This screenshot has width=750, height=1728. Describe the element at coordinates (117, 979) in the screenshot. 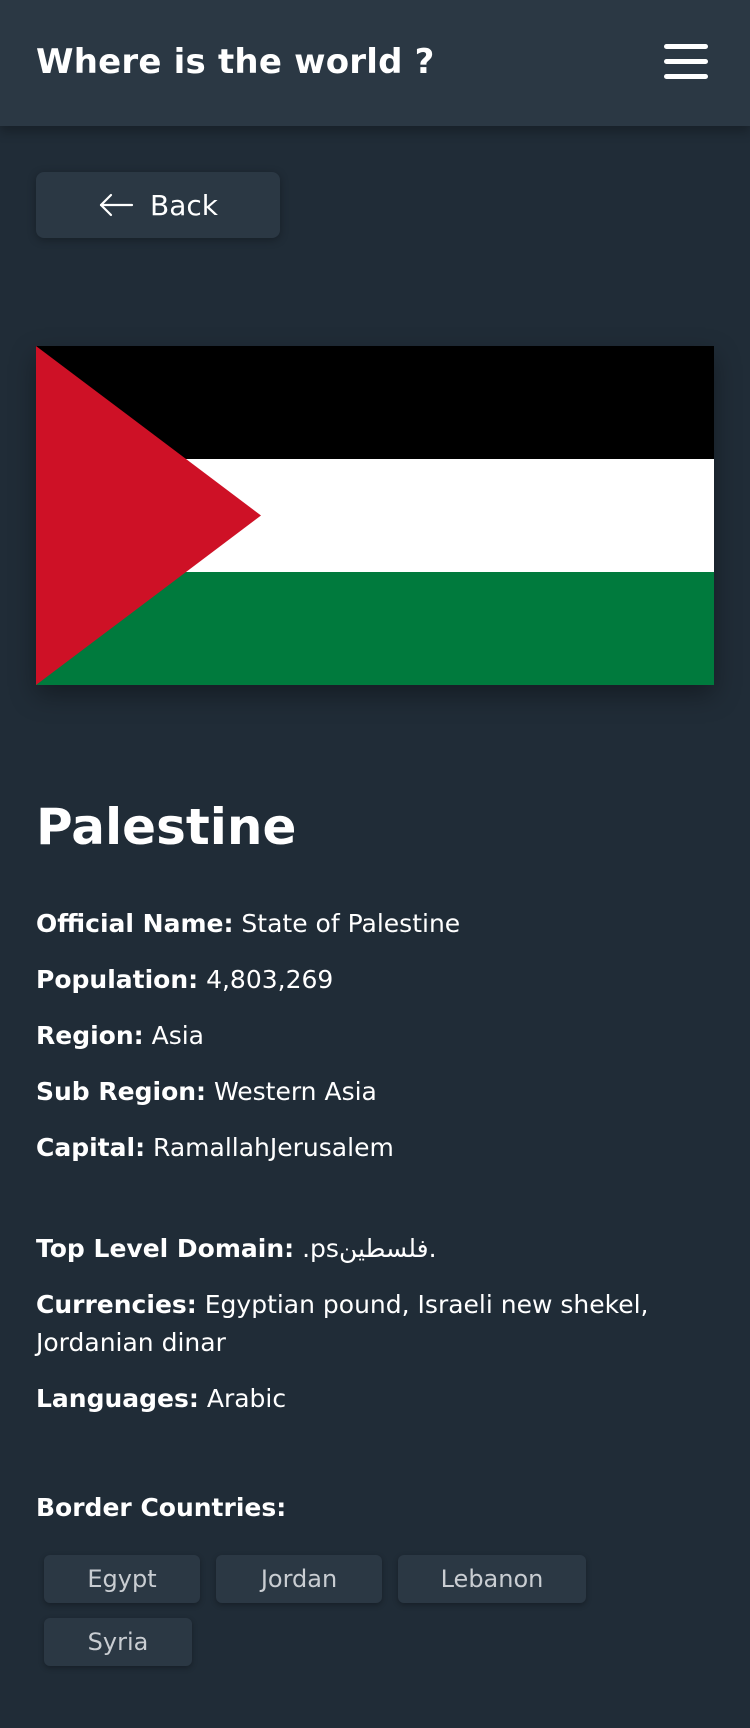

I see `detail-label: Population:` at that location.